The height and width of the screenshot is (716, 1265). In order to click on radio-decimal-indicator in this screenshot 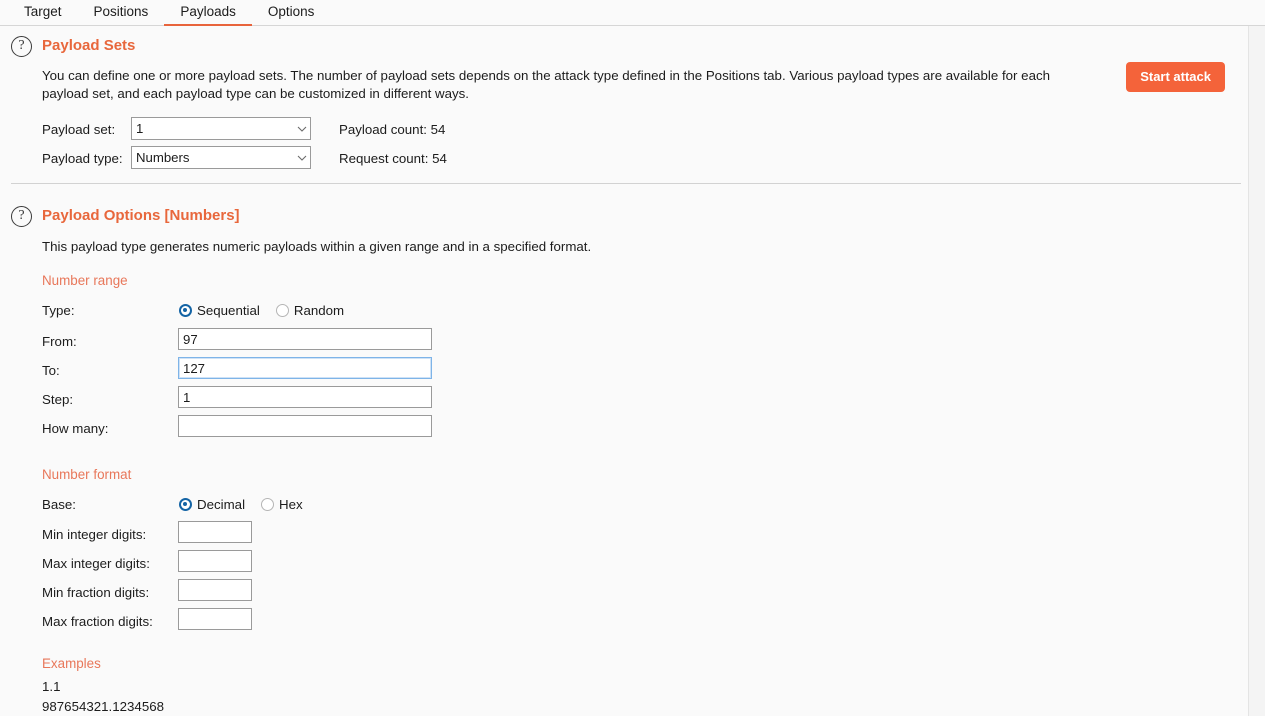, I will do `click(185, 504)`.